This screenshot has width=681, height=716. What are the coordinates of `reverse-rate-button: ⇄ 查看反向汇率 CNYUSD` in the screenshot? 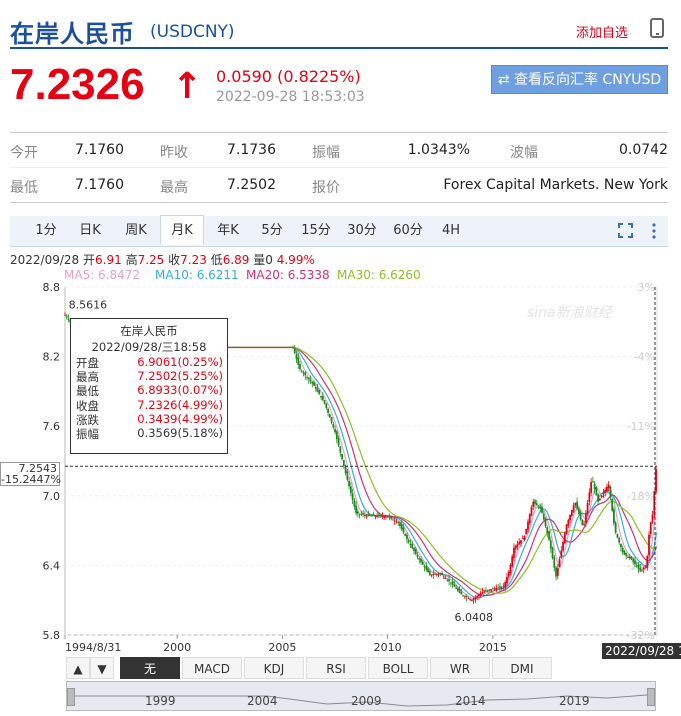 It's located at (579, 79).